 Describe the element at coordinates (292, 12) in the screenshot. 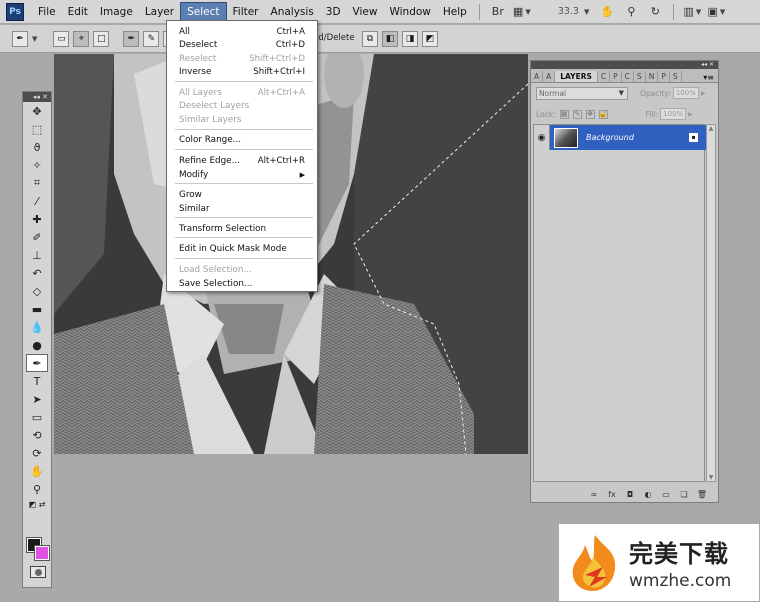

I see `menu-analysis: Analysis` at that location.